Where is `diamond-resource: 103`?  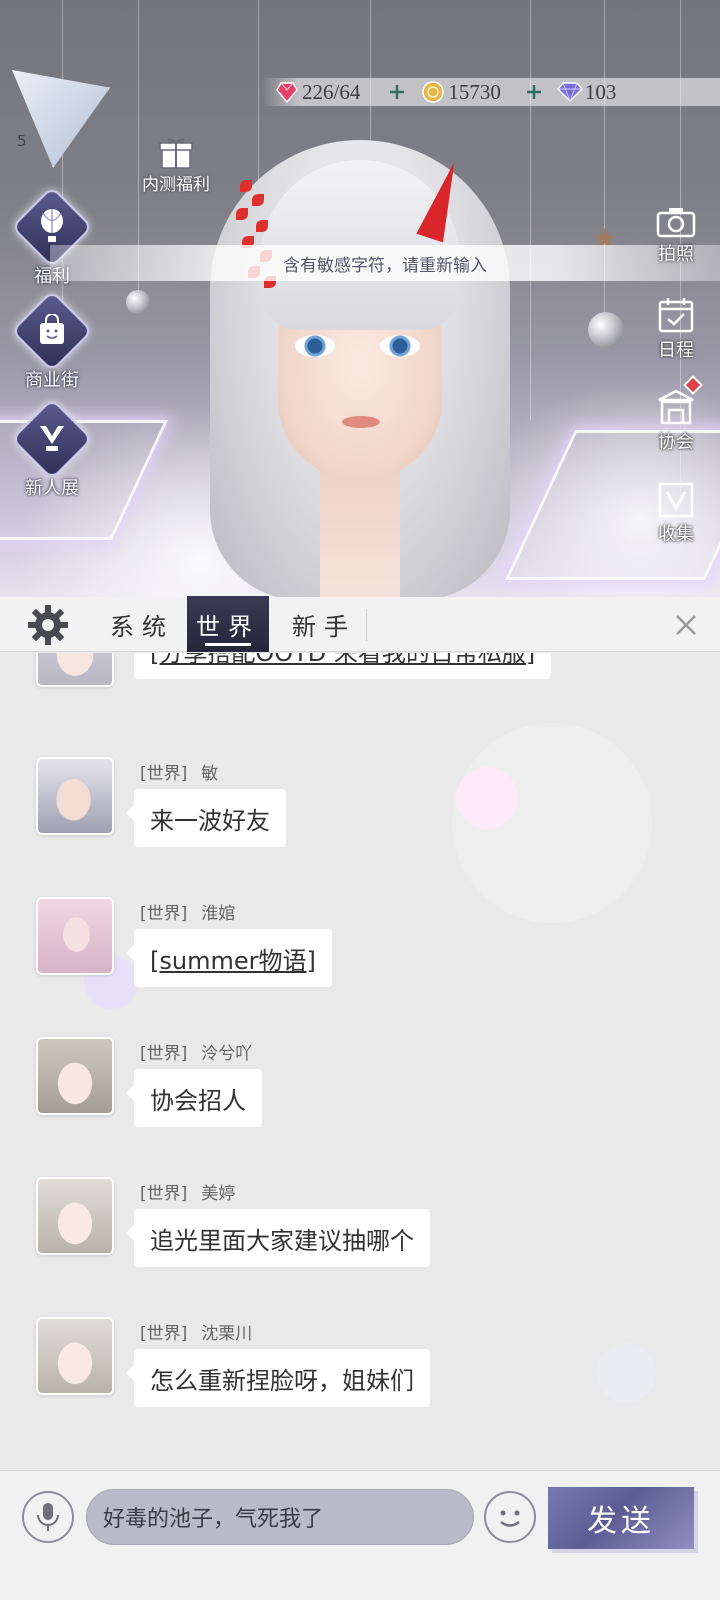
diamond-resource: 103 is located at coordinates (586, 92).